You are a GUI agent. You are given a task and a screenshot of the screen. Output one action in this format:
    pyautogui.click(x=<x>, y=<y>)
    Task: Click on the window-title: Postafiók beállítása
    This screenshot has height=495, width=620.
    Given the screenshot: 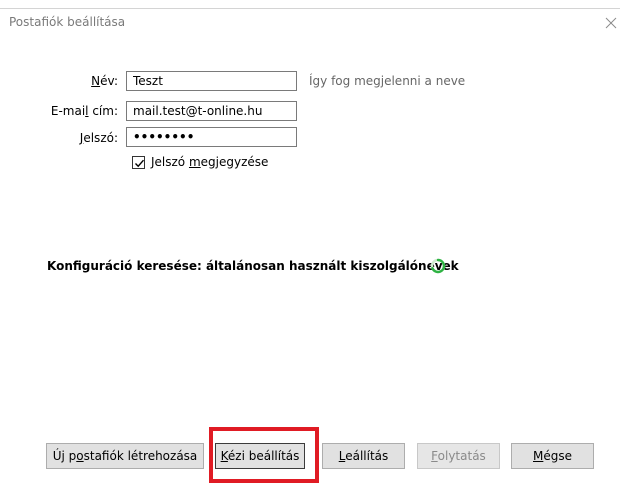 What is the action you would take?
    pyautogui.click(x=67, y=22)
    